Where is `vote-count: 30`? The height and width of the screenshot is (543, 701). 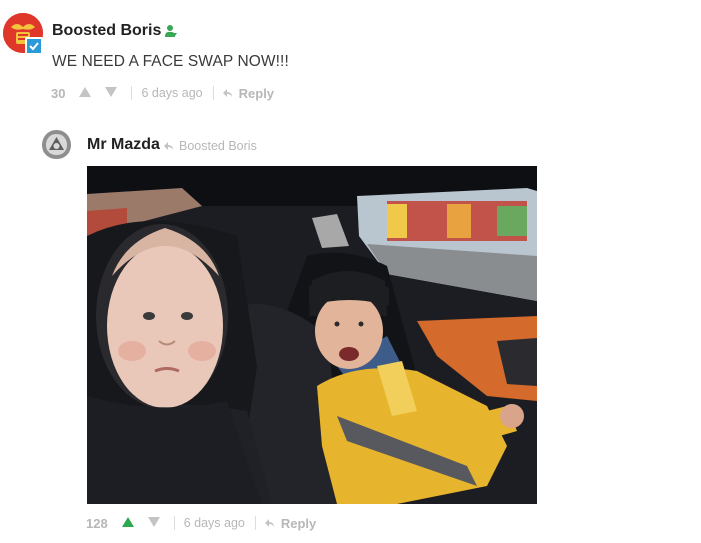 vote-count: 30 is located at coordinates (58, 93).